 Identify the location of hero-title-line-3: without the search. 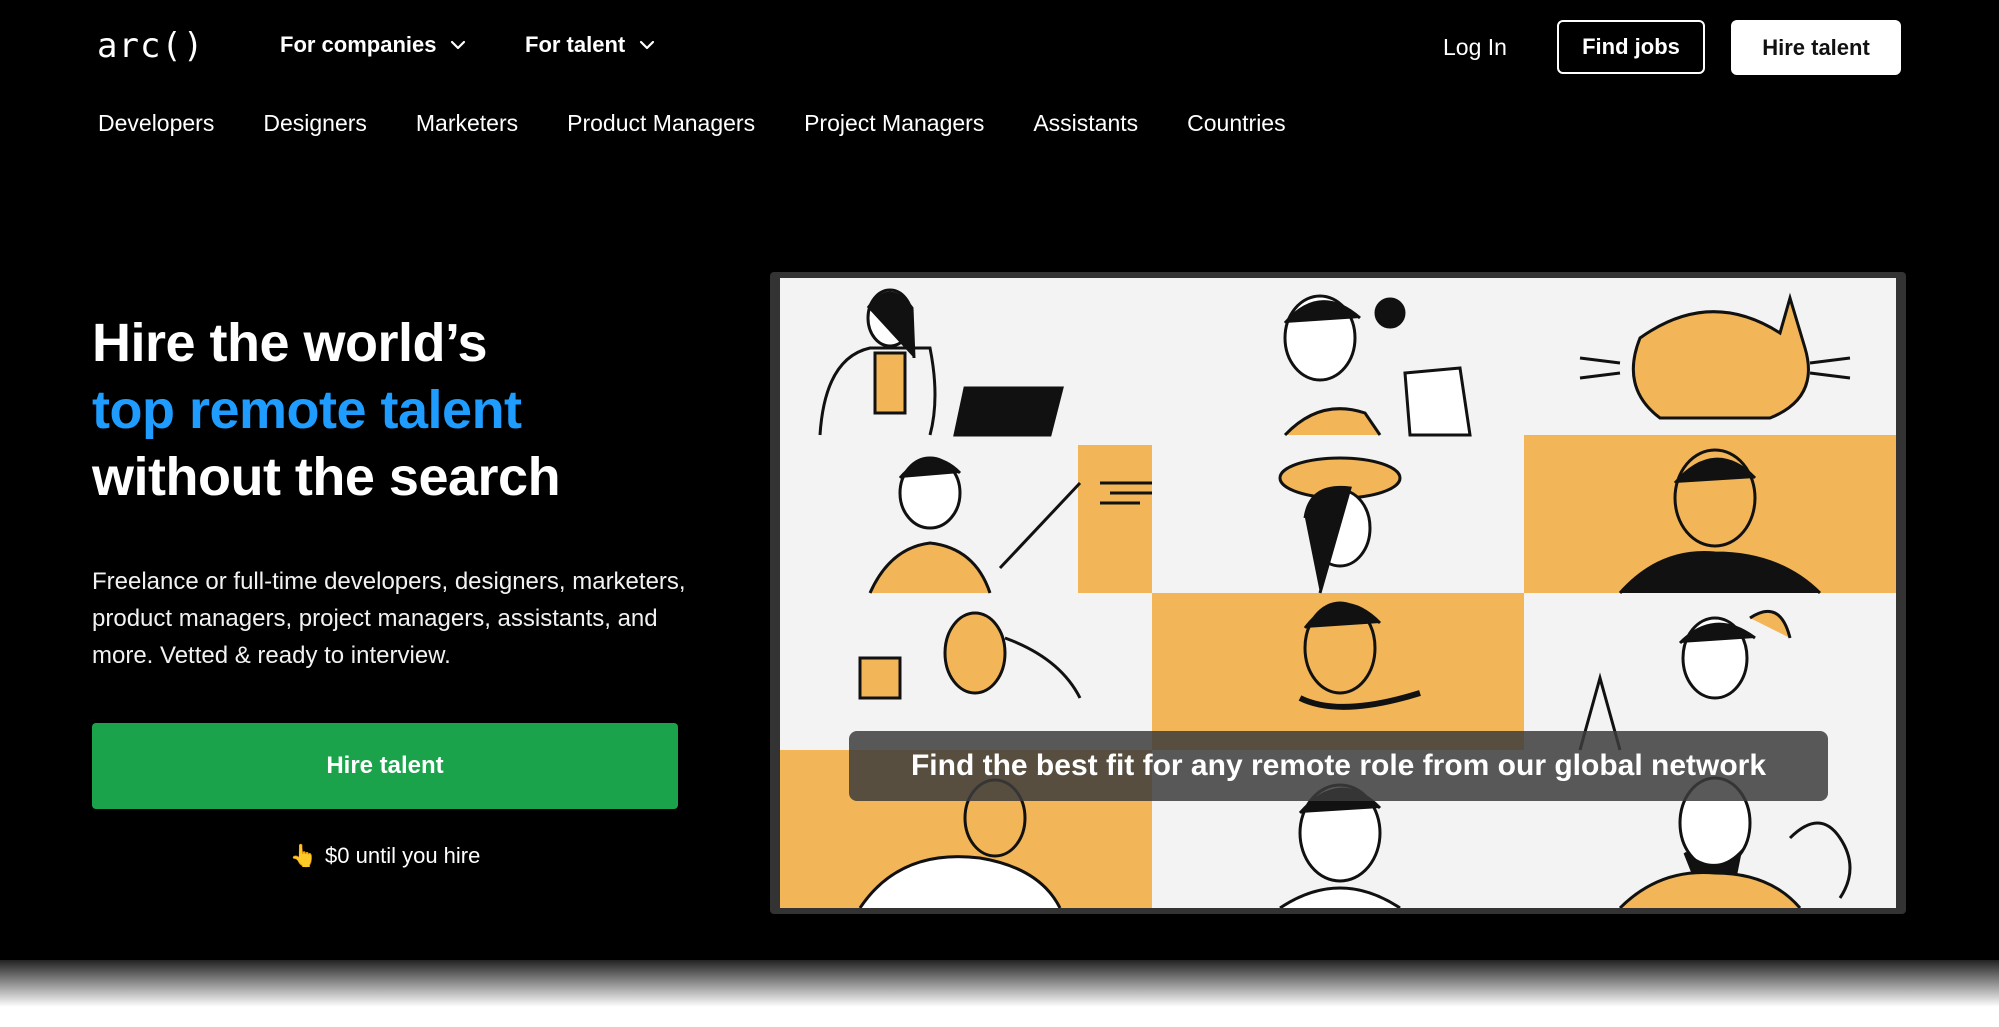
(326, 477).